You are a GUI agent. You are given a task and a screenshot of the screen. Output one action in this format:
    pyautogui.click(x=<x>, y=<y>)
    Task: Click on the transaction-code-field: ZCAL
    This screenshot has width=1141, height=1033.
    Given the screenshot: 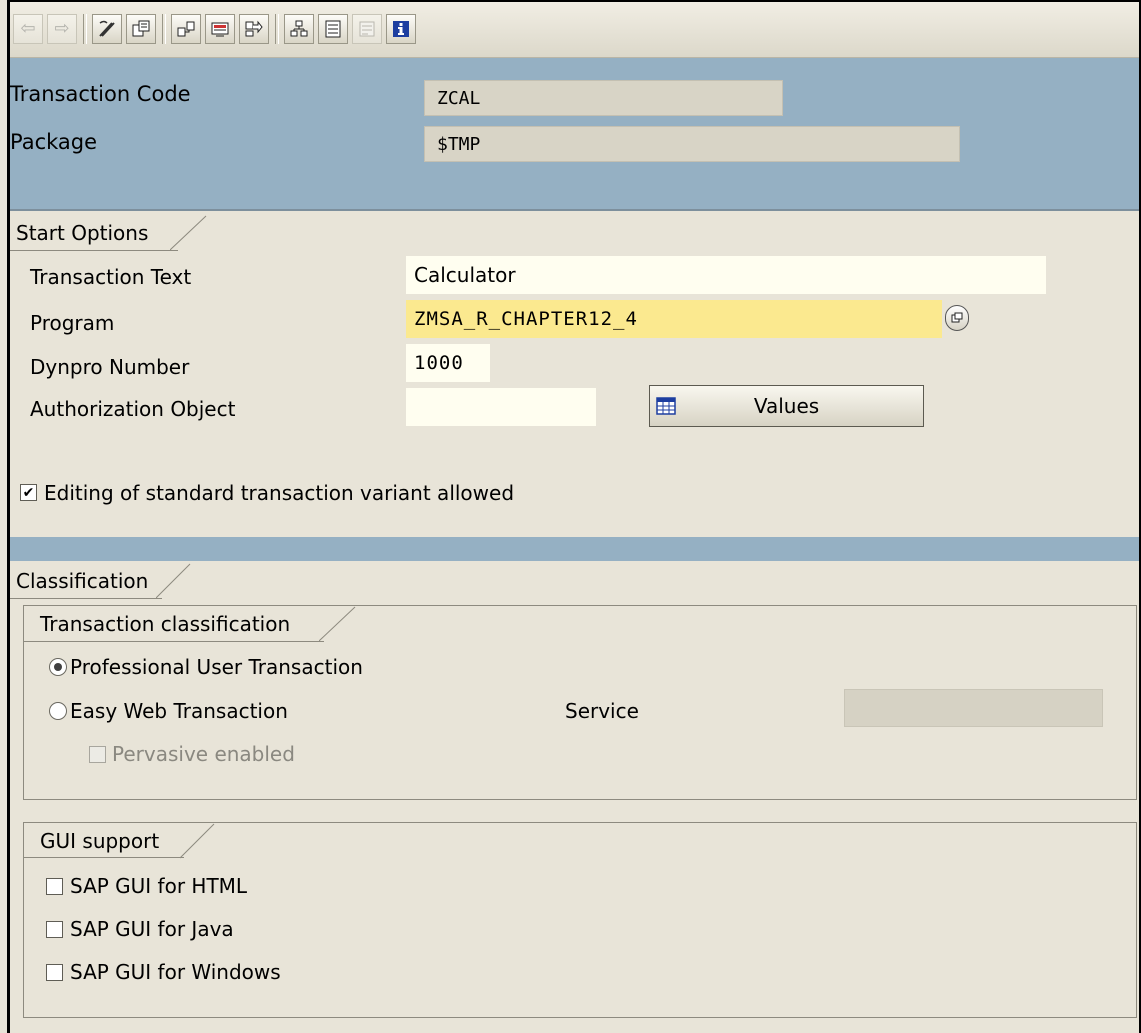 What is the action you would take?
    pyautogui.click(x=603, y=98)
    